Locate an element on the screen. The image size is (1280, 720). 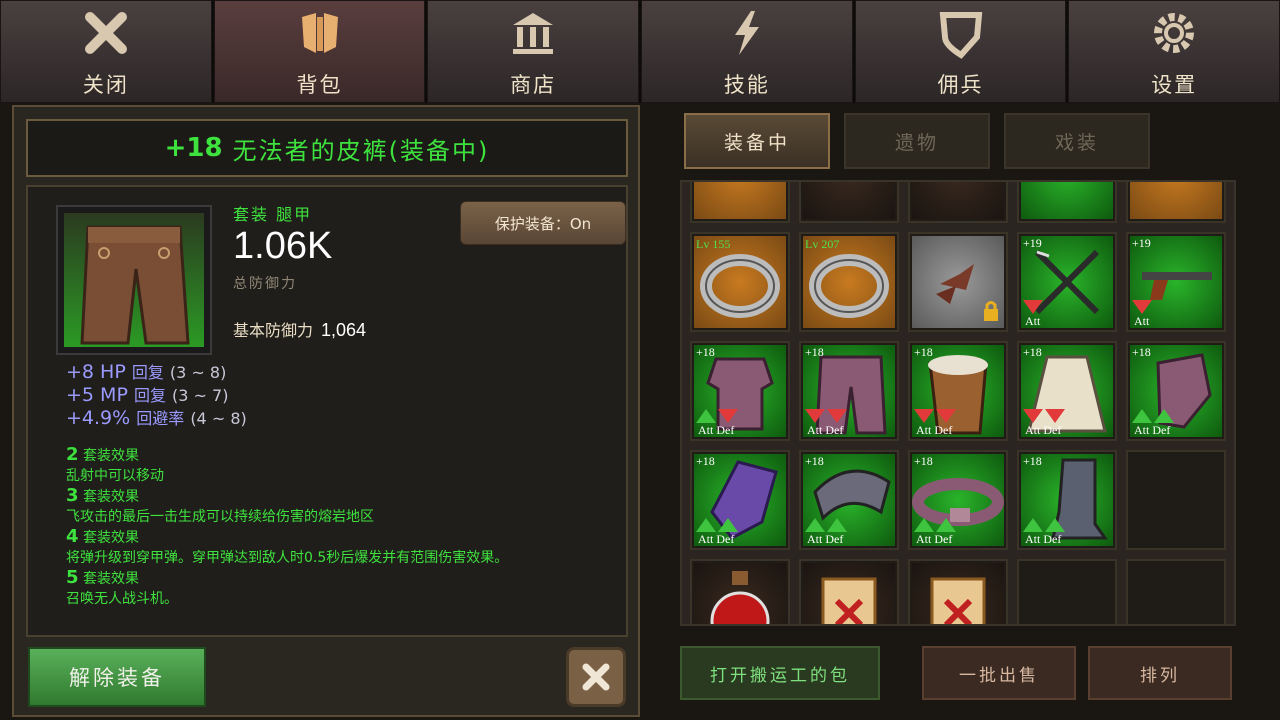
bulk-sell-button: 一批出售 is located at coordinates (999, 673).